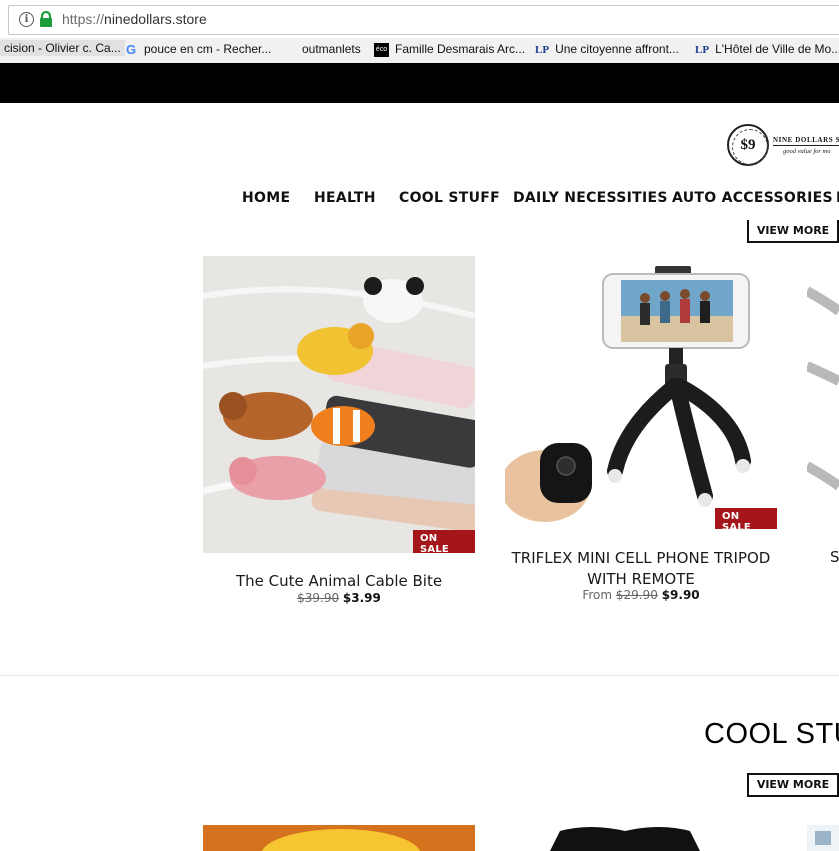 This screenshot has height=851, width=839. What do you see at coordinates (419, 675) in the screenshot?
I see `section-divider` at bounding box center [419, 675].